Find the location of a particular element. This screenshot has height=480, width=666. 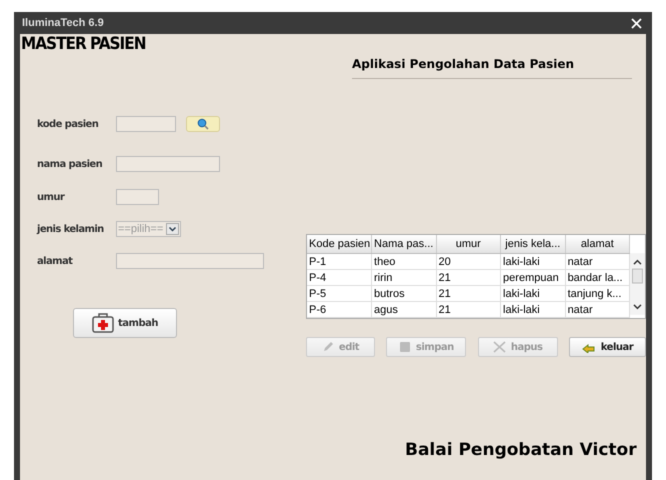

table-cell: P-4 is located at coordinates (339, 278).